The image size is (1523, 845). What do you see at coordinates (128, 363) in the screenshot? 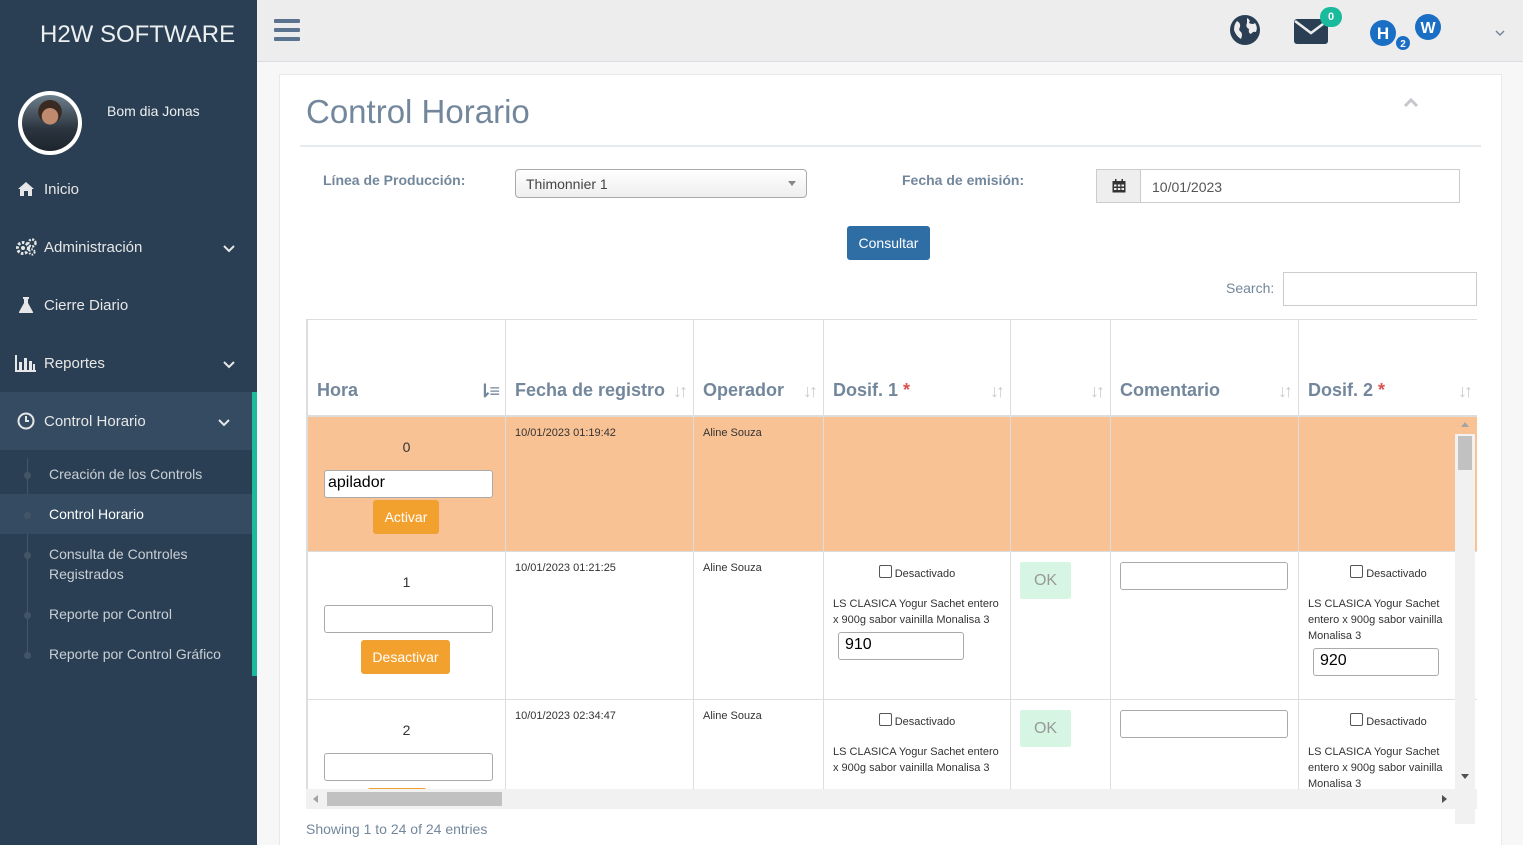
I see `nav-reportes: Reportes` at bounding box center [128, 363].